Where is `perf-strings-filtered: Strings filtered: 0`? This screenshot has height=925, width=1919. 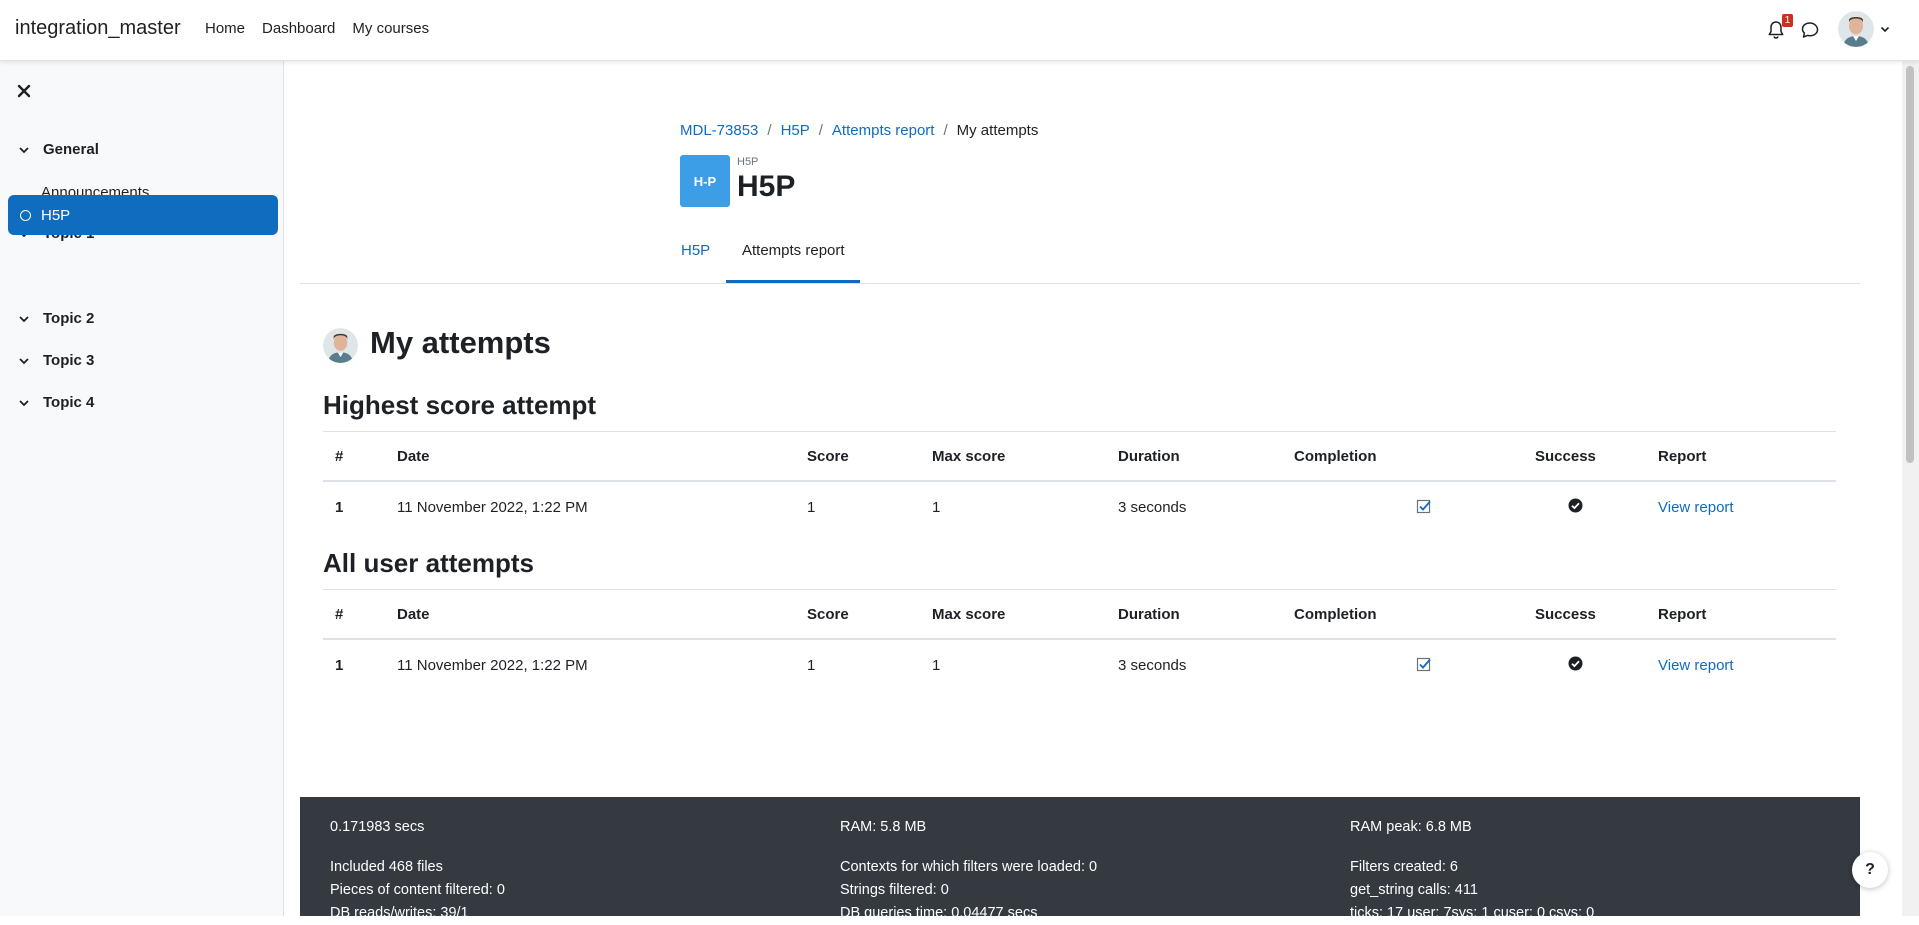 perf-strings-filtered: Strings filtered: 0 is located at coordinates (894, 890).